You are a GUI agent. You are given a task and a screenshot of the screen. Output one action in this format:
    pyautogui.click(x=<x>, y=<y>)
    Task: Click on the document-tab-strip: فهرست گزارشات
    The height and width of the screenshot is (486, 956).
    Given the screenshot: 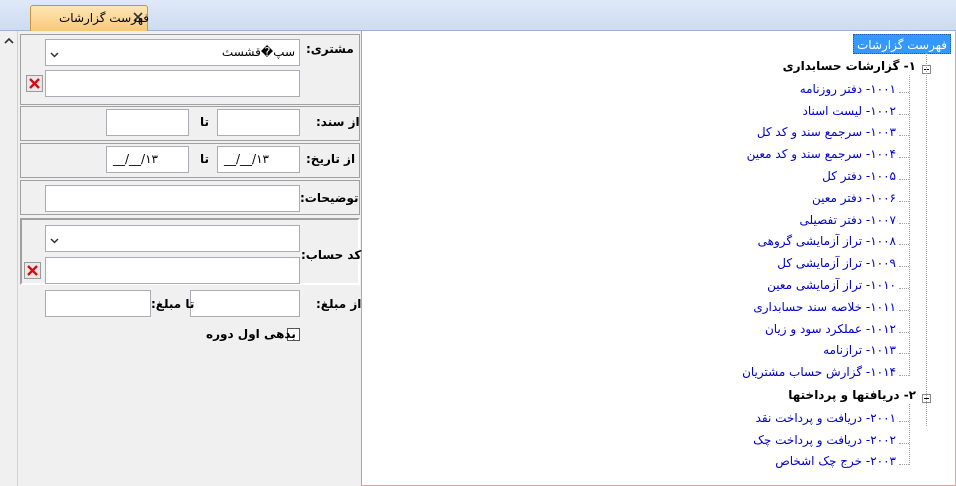 What is the action you would take?
    pyautogui.click(x=478, y=16)
    